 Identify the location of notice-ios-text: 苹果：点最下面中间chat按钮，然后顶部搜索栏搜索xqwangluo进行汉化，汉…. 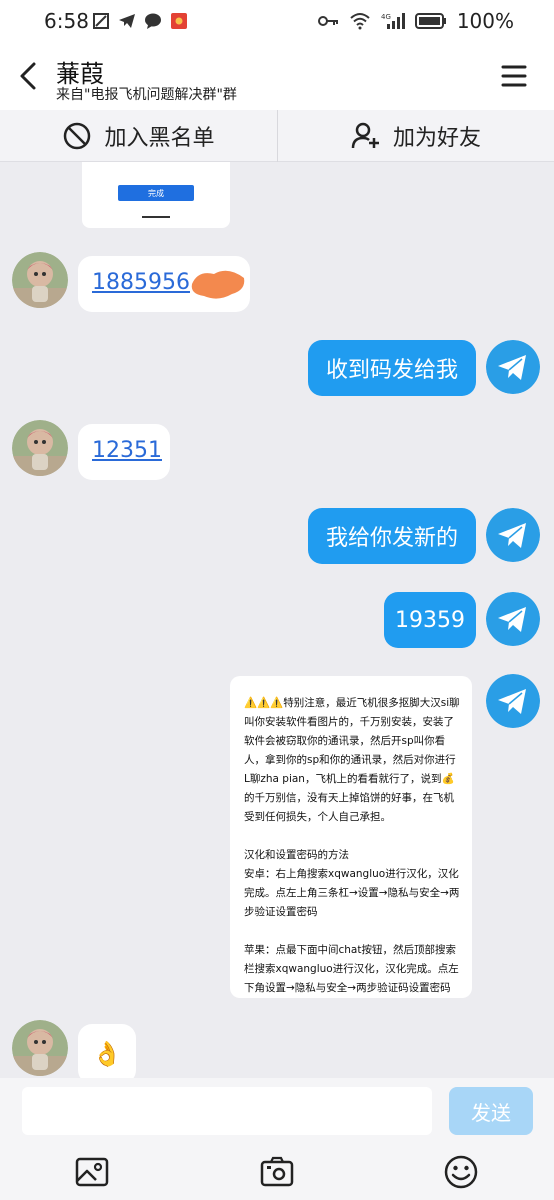
(351, 969).